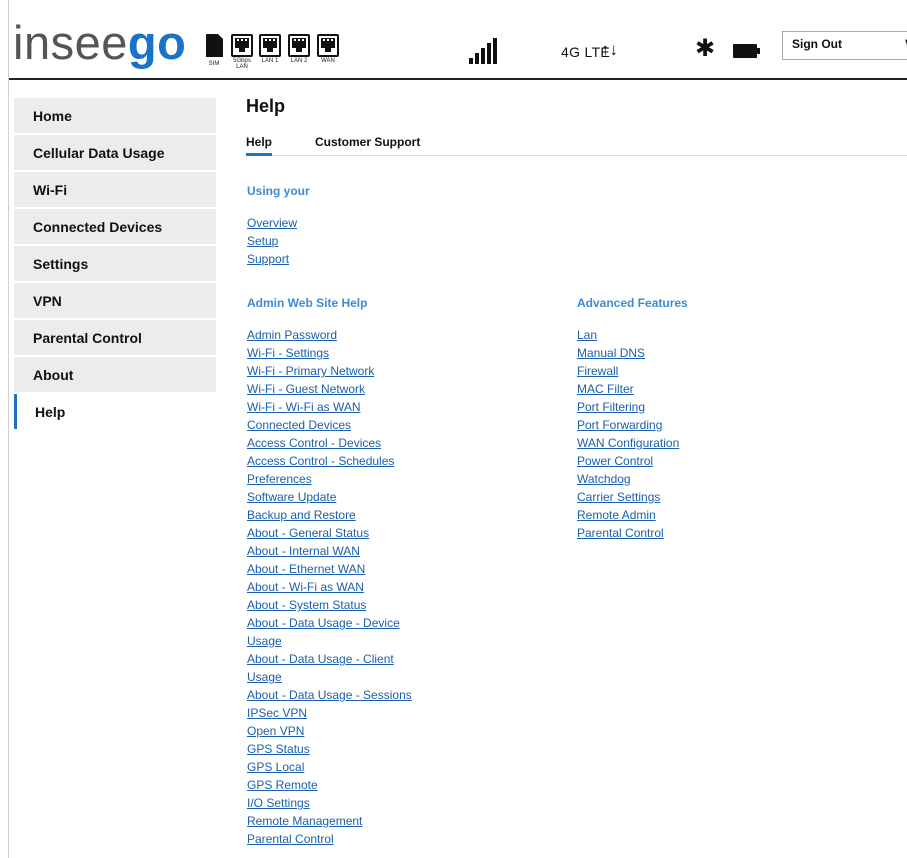 This screenshot has width=907, height=858. What do you see at coordinates (332, 731) in the screenshot?
I see `admin-help-link: Open VPN` at bounding box center [332, 731].